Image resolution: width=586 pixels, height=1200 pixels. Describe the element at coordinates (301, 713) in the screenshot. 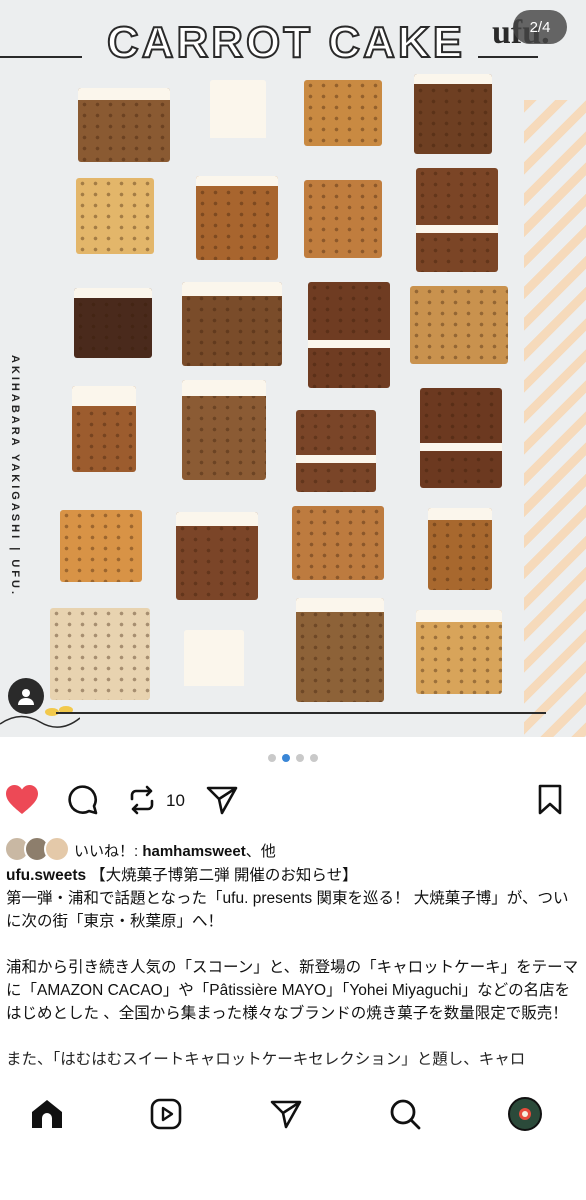

I see `bottom-rule` at that location.